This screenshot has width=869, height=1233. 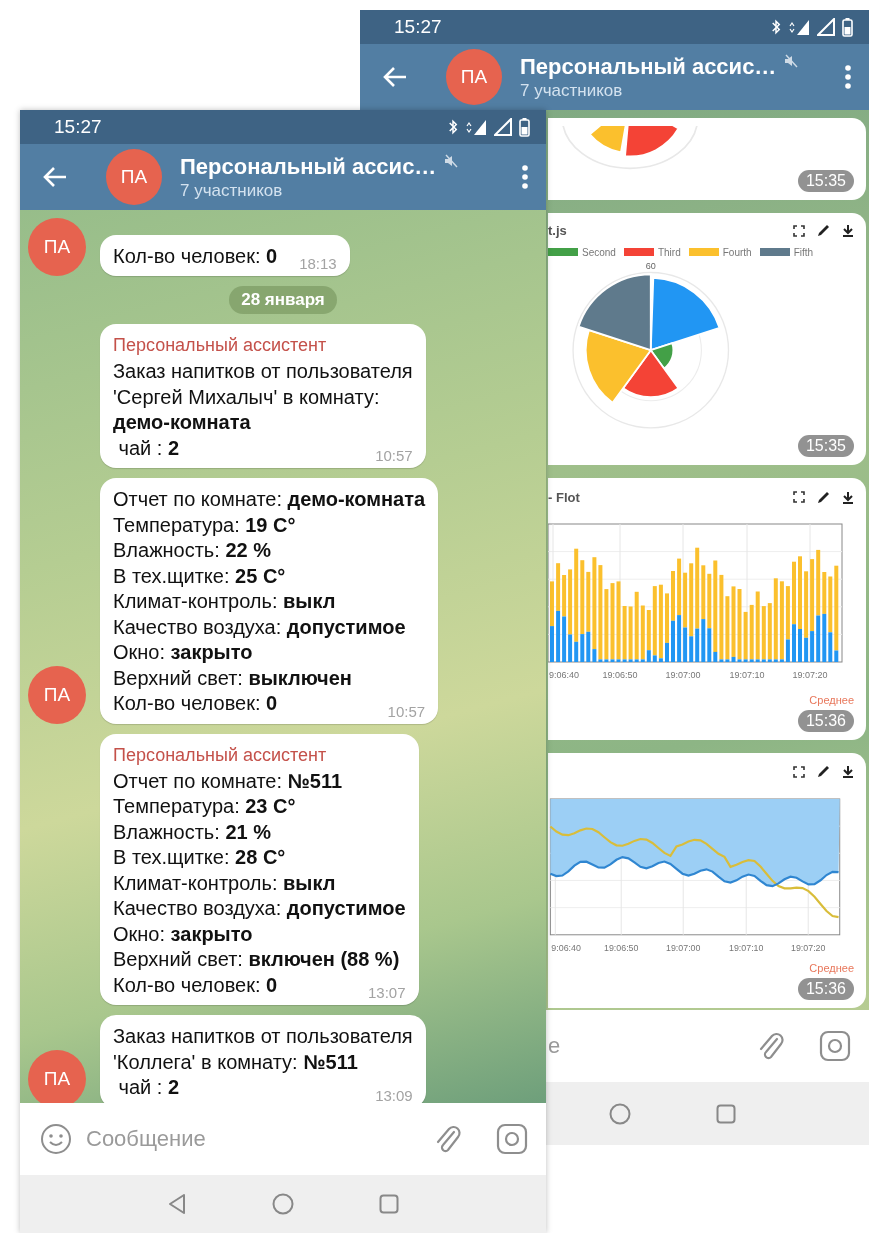 I want to click on message-input: е, so click(x=645, y=1046).